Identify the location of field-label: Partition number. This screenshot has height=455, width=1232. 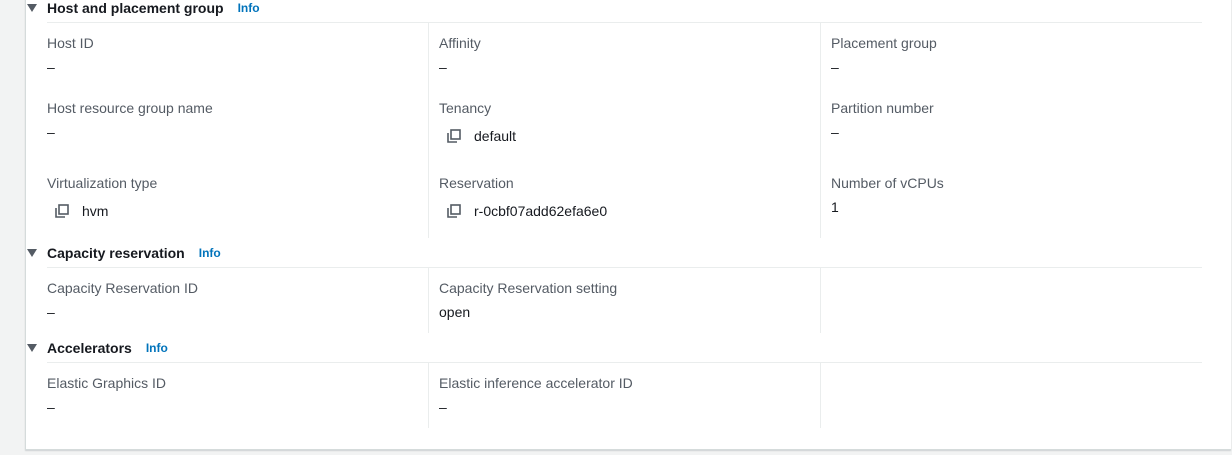
(882, 108).